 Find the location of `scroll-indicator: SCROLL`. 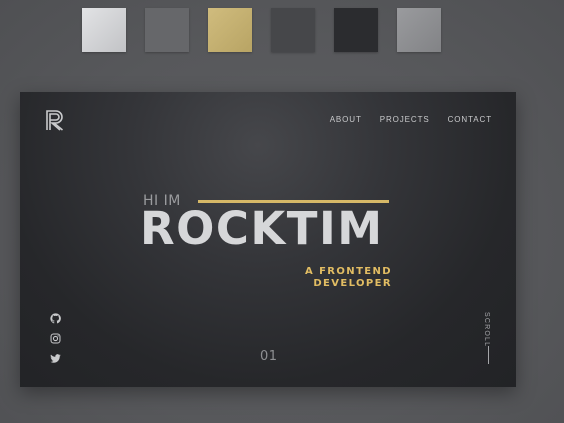

scroll-indicator: SCROLL is located at coordinates (489, 339).